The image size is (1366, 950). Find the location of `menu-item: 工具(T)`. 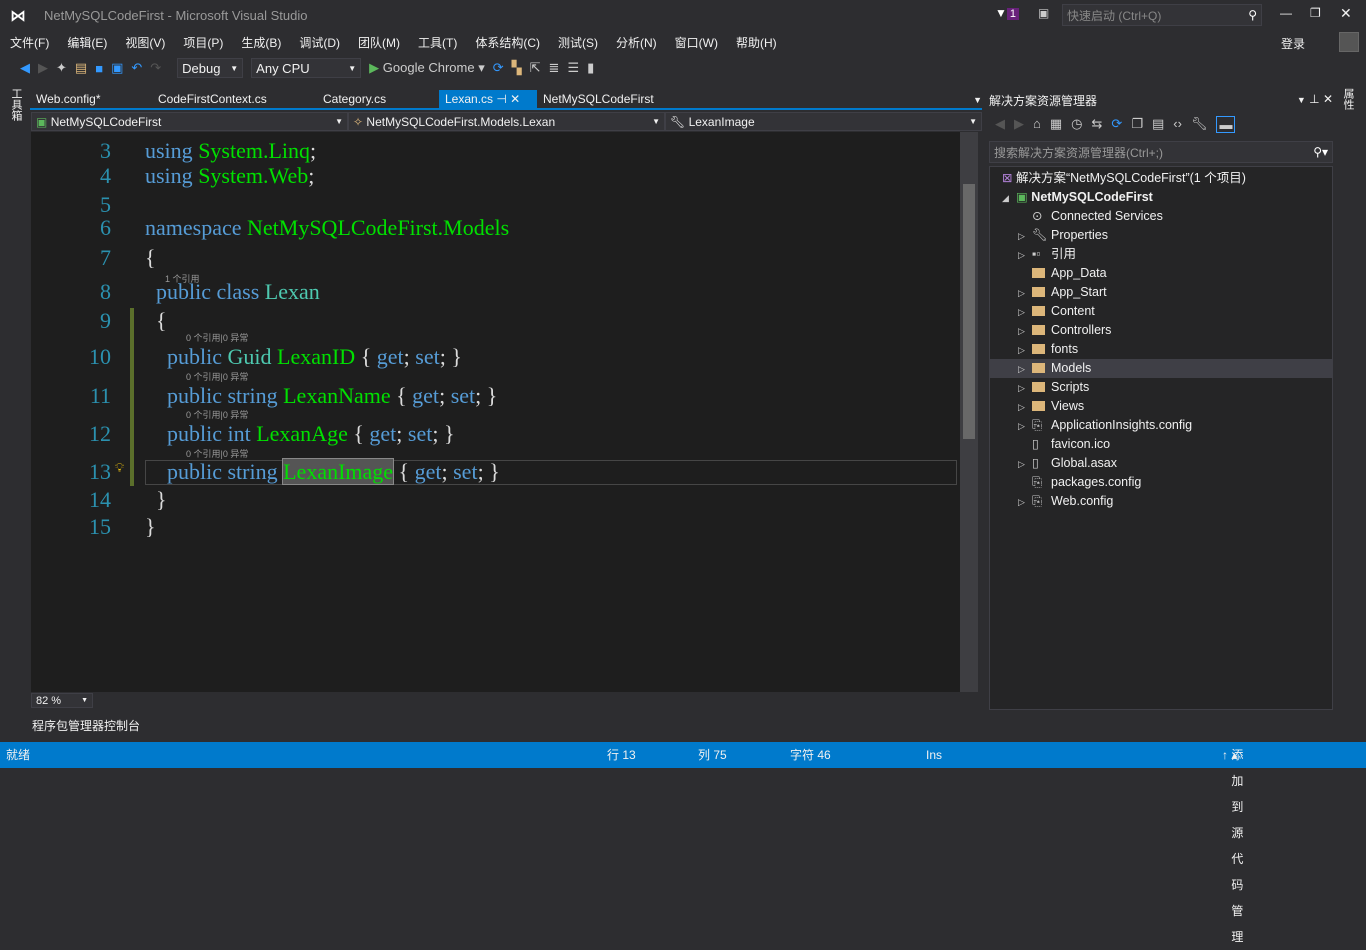

menu-item: 工具(T) is located at coordinates (437, 42).